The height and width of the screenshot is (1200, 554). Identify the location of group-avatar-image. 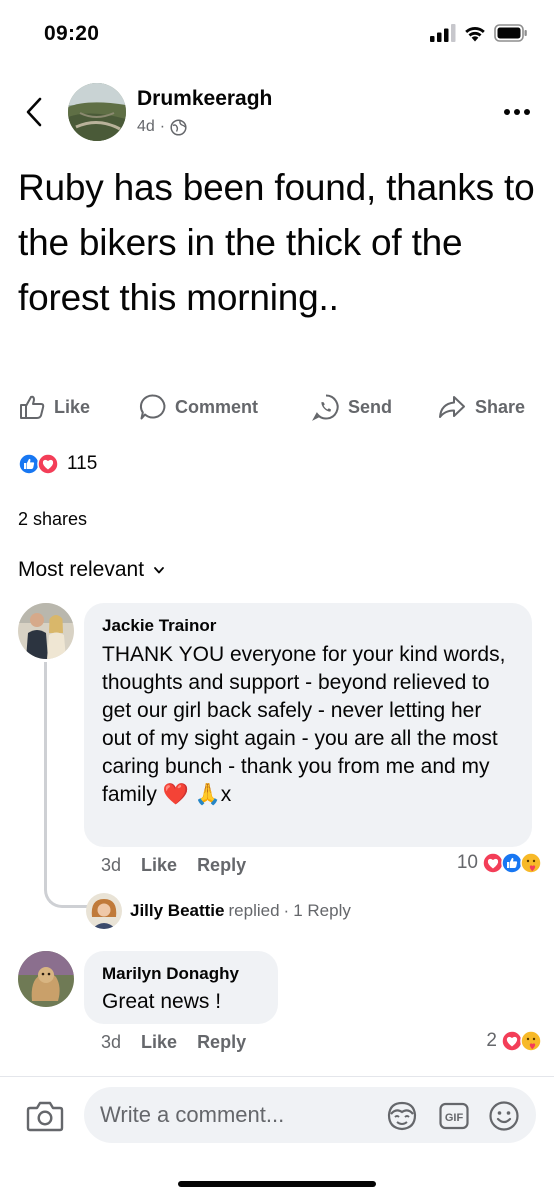
(97, 112).